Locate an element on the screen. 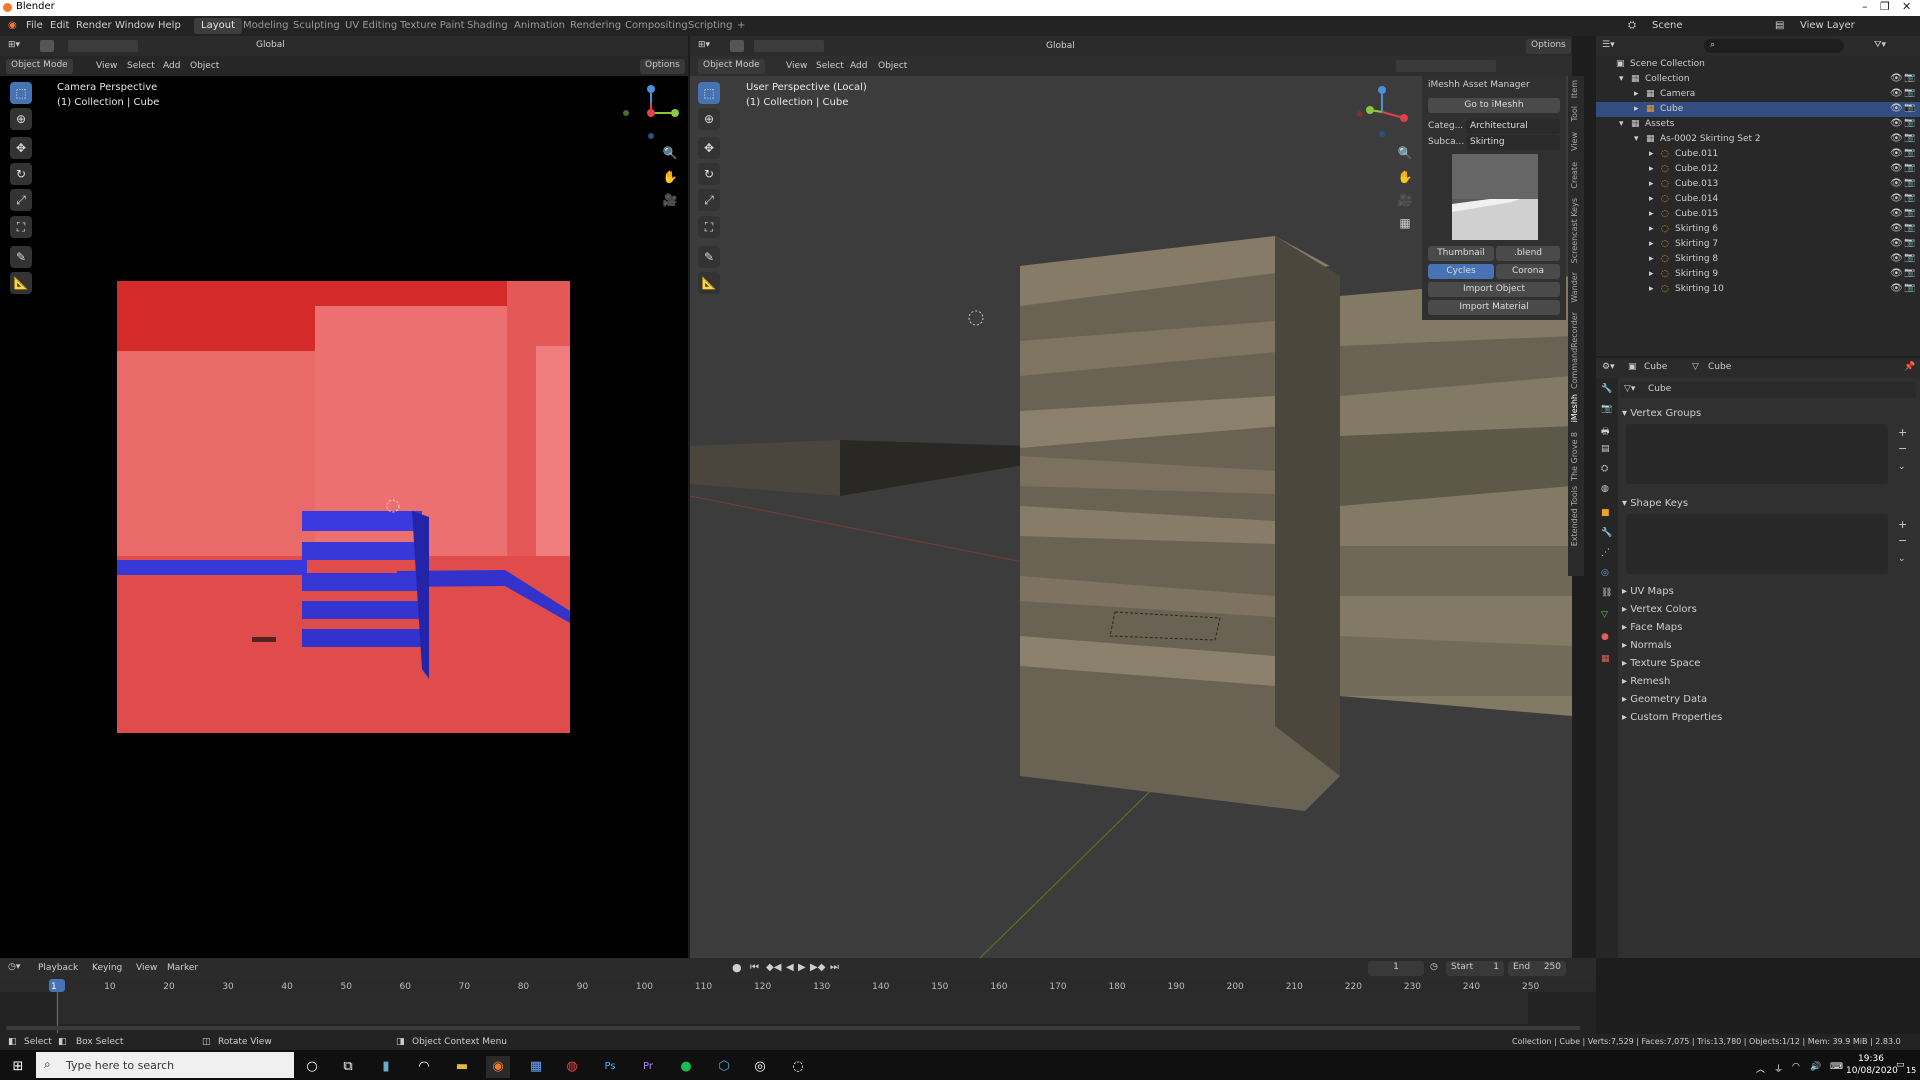 The image size is (1920, 1080). tray-network-icon: ◠ is located at coordinates (1796, 1067).